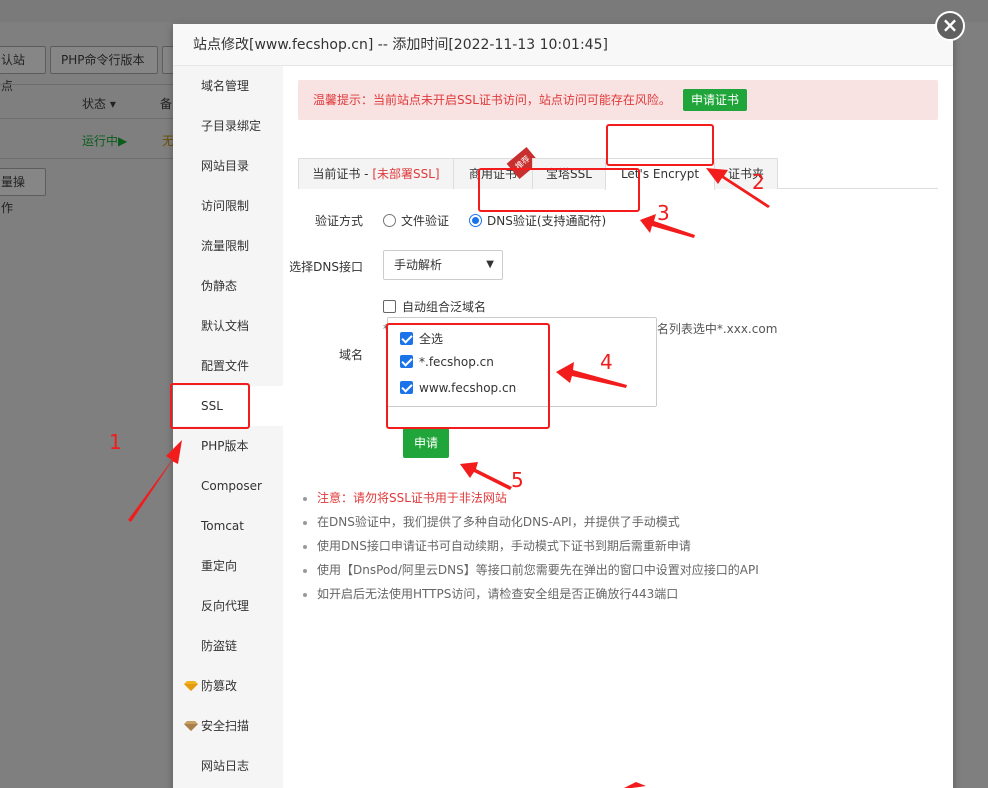  I want to click on annotation-arrow-partial, so click(635, 785).